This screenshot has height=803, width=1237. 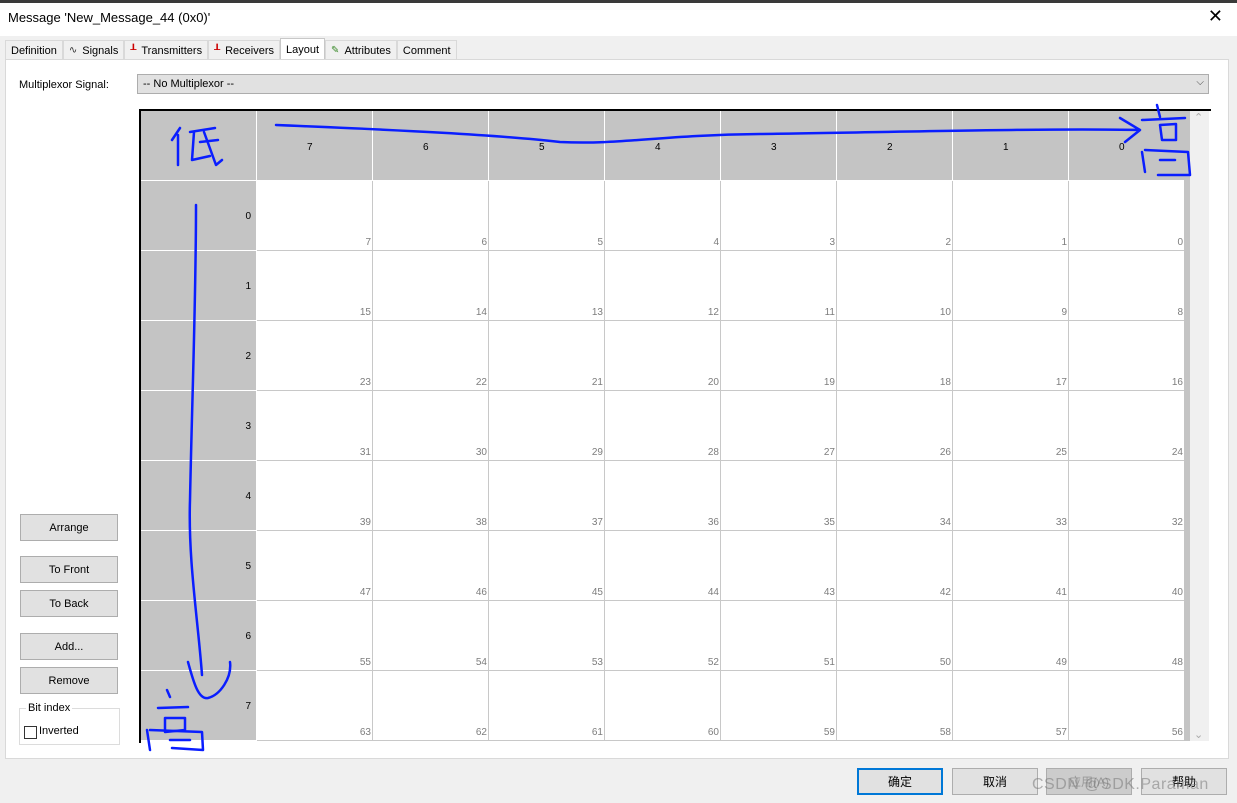 What do you see at coordinates (547, 356) in the screenshot?
I see `bit-cell: 21` at bounding box center [547, 356].